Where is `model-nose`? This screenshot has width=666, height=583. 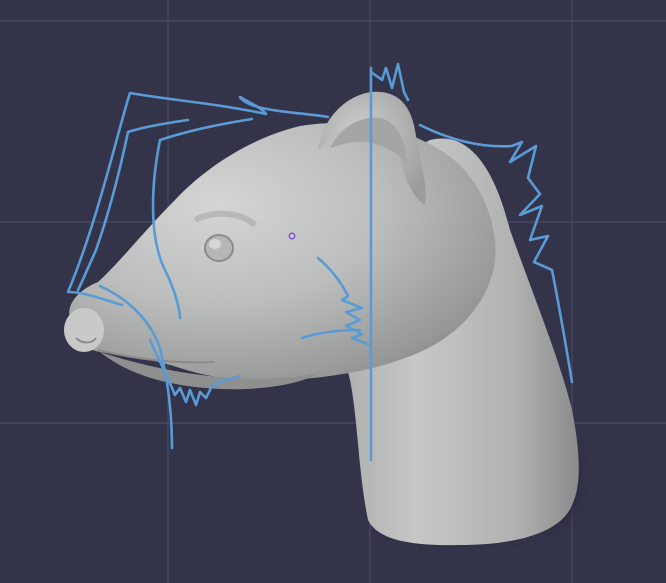
model-nose is located at coordinates (84, 330).